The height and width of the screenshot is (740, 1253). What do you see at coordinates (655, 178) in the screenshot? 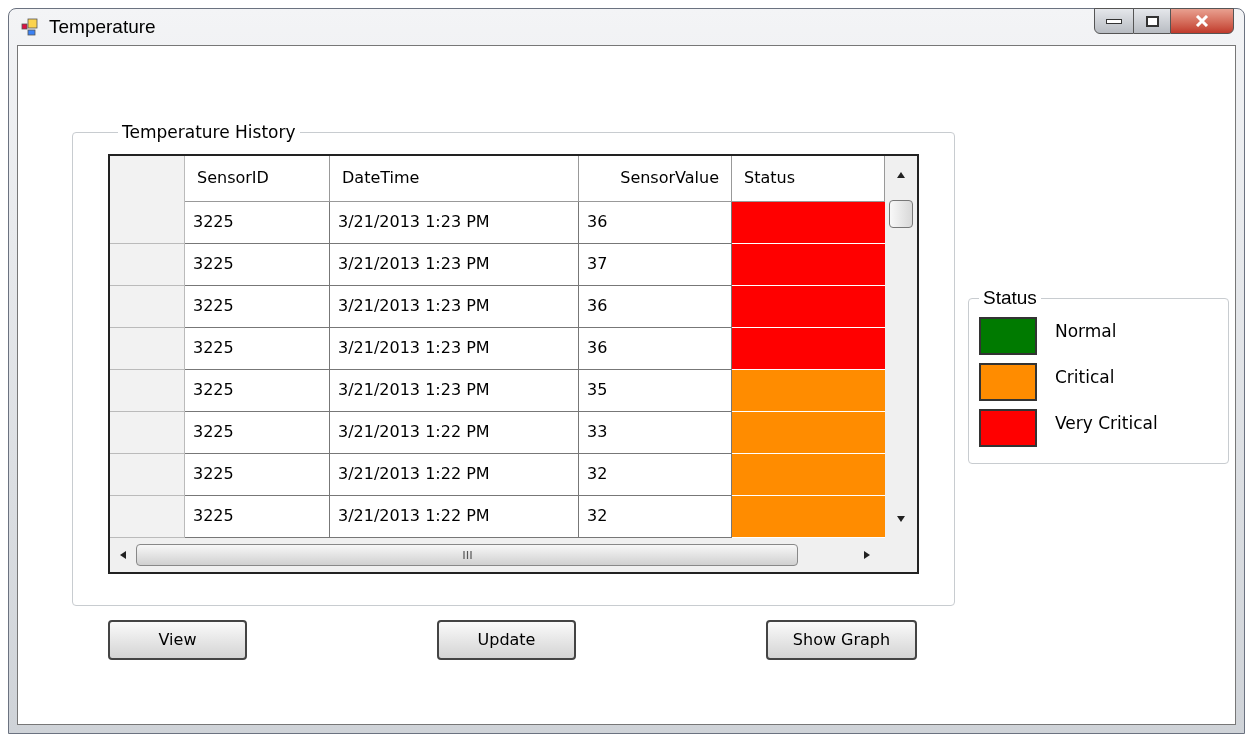
I see `column-header: SensorValue` at bounding box center [655, 178].